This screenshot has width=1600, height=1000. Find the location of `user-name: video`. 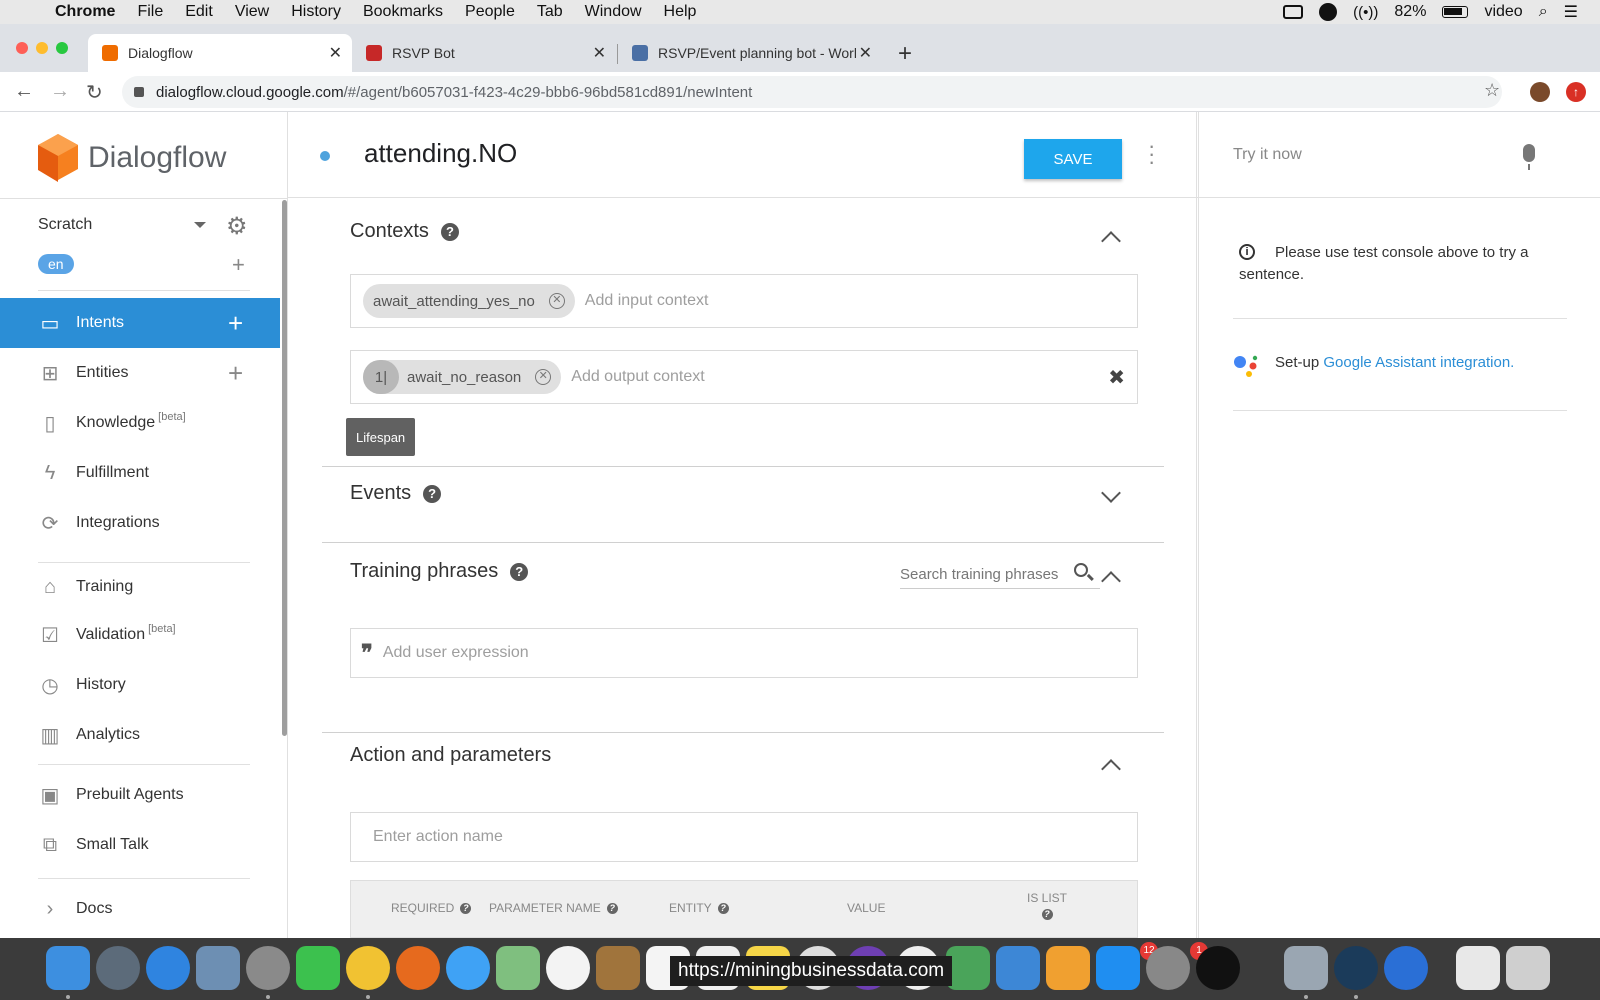

user-name: video is located at coordinates (1503, 12).